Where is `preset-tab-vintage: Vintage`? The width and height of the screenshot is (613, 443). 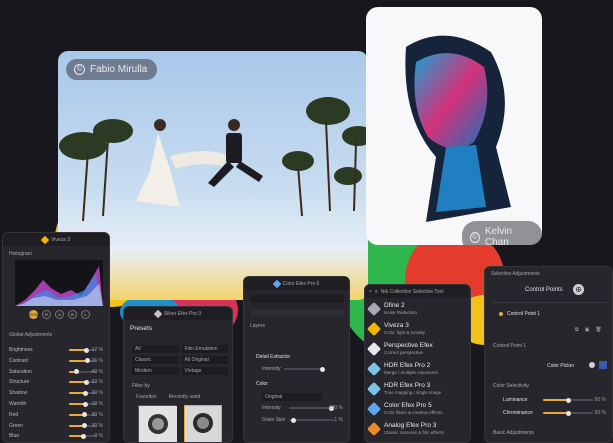
preset-tab-vintage: Vintage is located at coordinates (204, 371).